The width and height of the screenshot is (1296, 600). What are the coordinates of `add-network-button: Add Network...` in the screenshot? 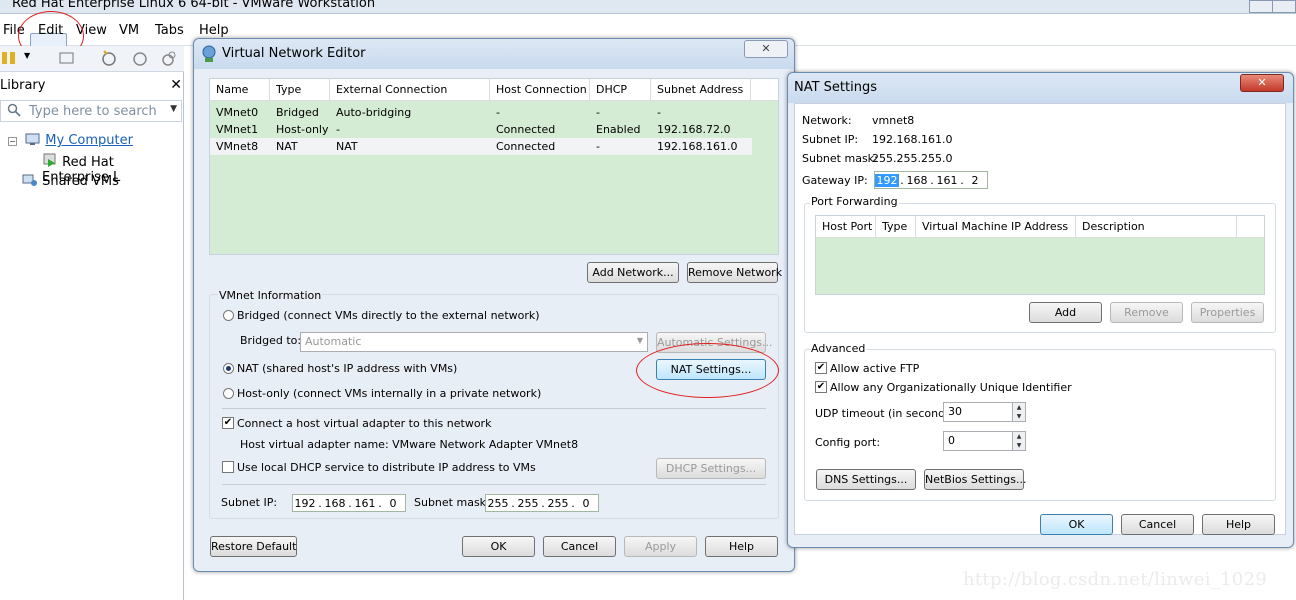 It's located at (633, 272).